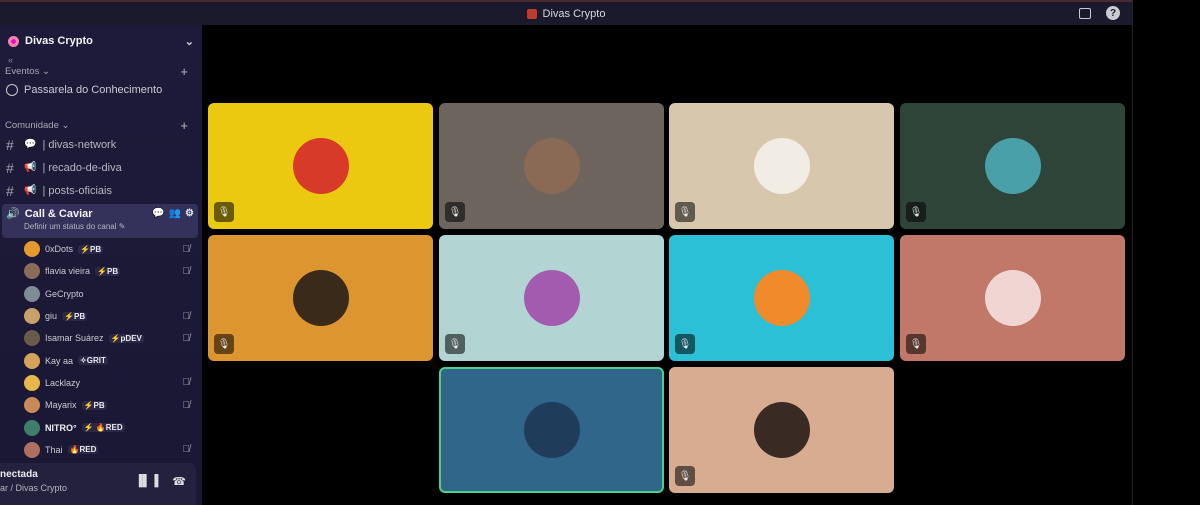  I want to click on voice-member: flavia vieira ⚡PB 🎙̸, so click(101, 271).